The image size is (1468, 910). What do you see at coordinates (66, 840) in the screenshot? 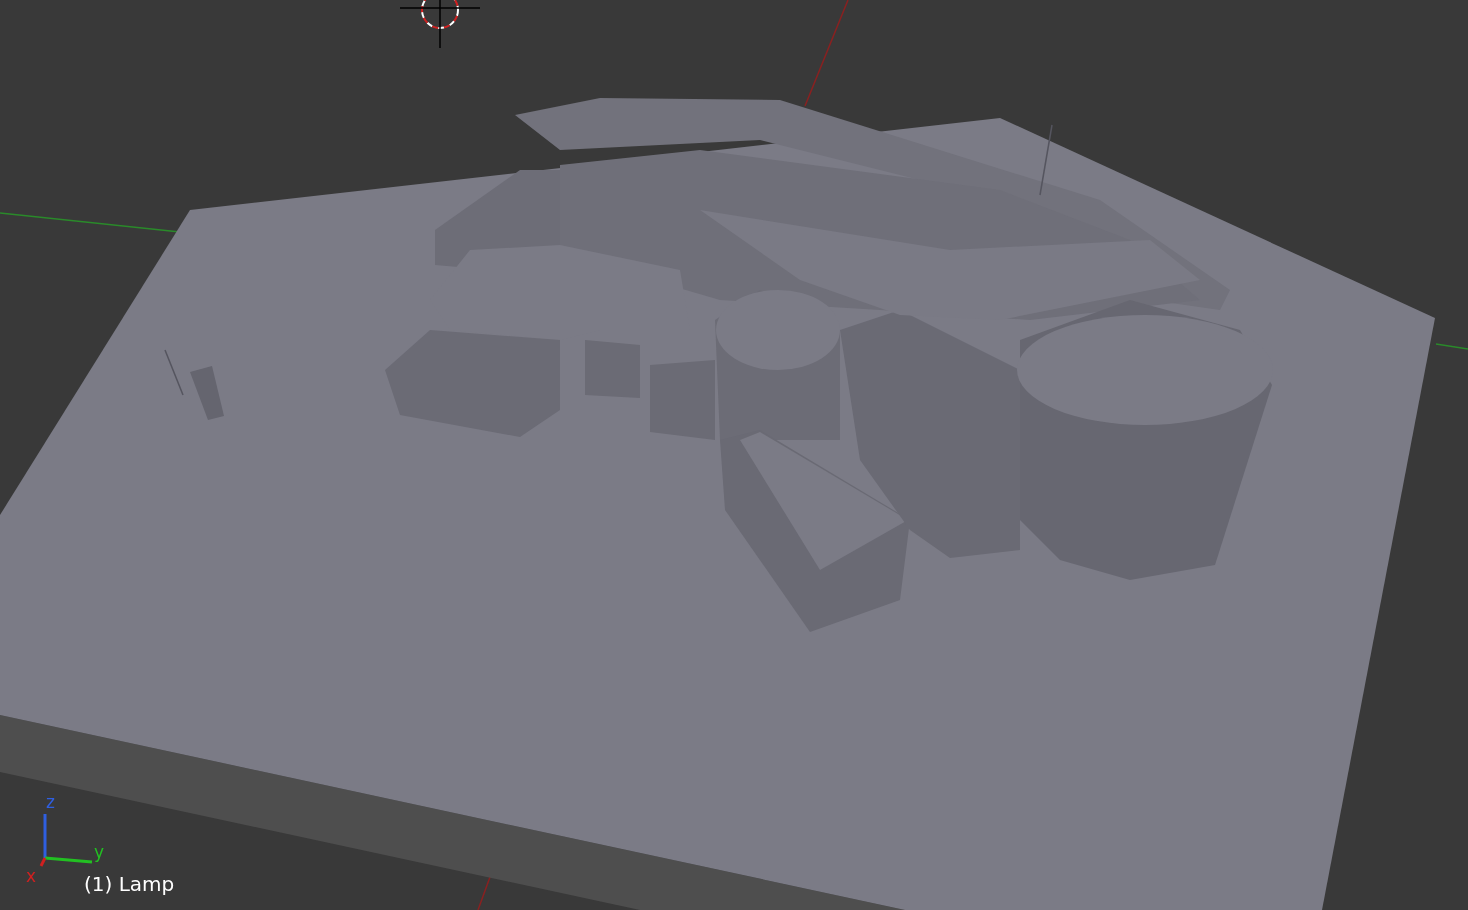
I see `axis-gizmo-icon` at bounding box center [66, 840].